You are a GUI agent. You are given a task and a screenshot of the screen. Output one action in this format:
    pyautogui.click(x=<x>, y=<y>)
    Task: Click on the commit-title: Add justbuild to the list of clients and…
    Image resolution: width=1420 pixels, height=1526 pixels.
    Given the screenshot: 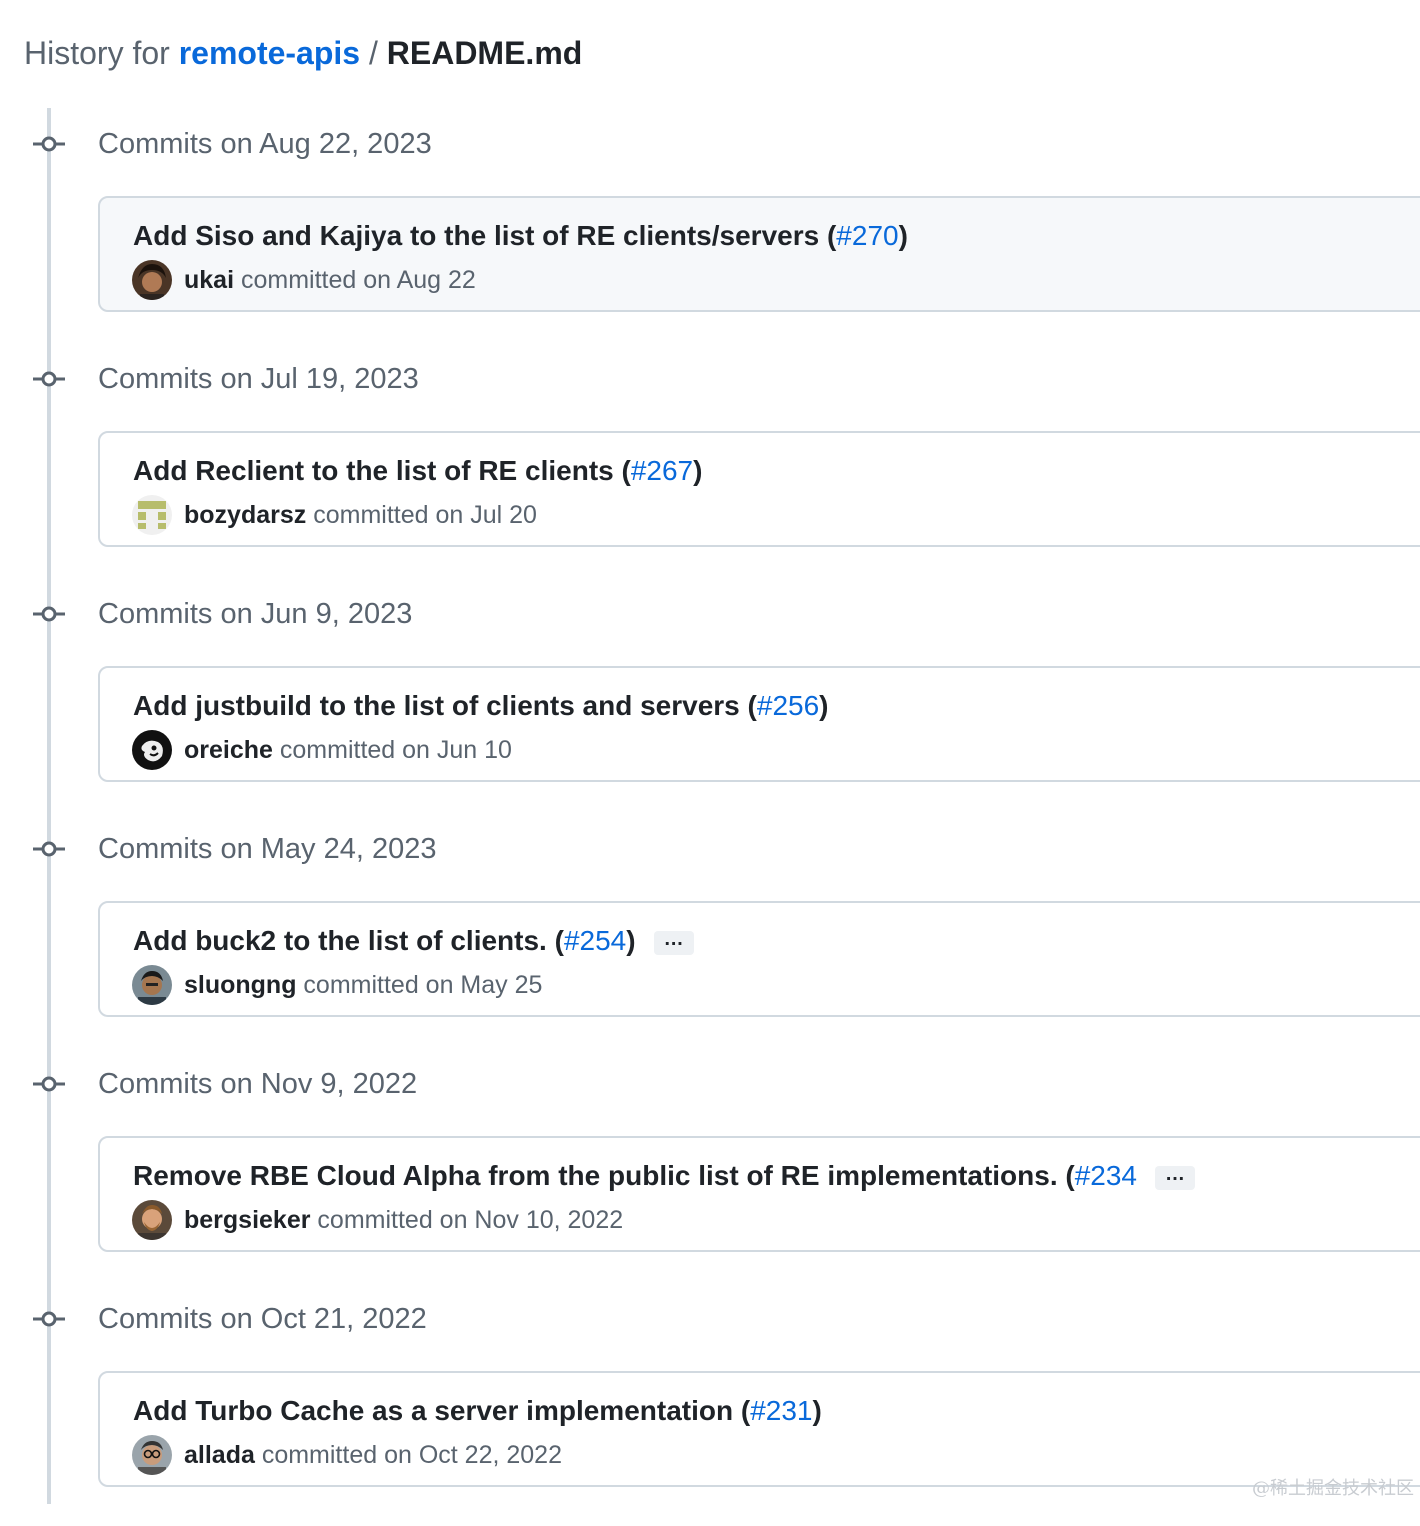 What is the action you would take?
    pyautogui.click(x=481, y=706)
    